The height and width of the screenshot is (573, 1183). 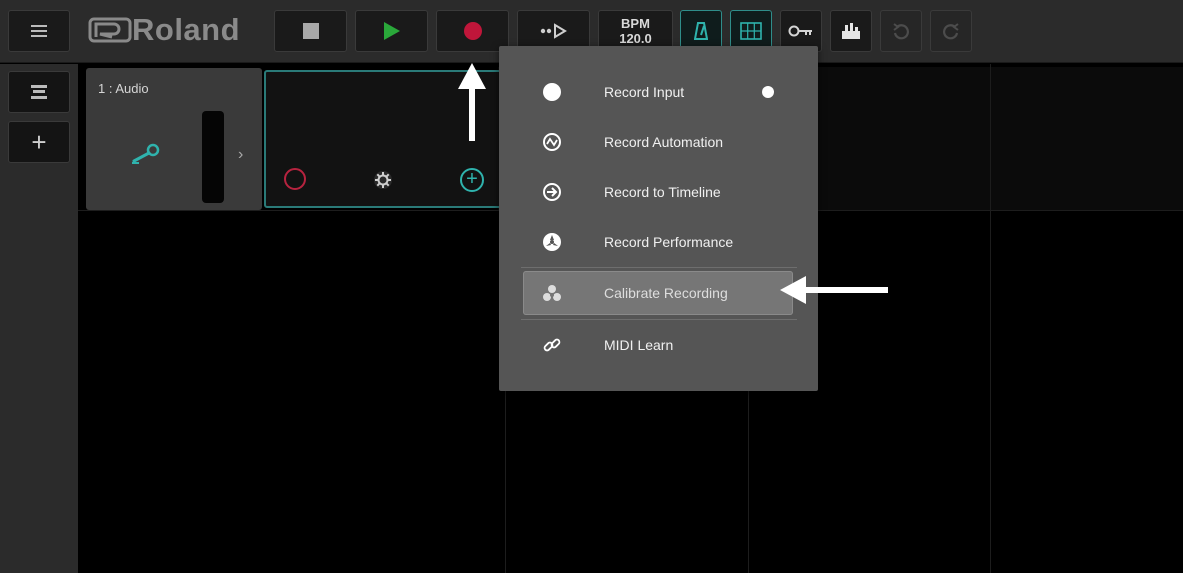 I want to click on plus-icon: +, so click(x=39, y=142).